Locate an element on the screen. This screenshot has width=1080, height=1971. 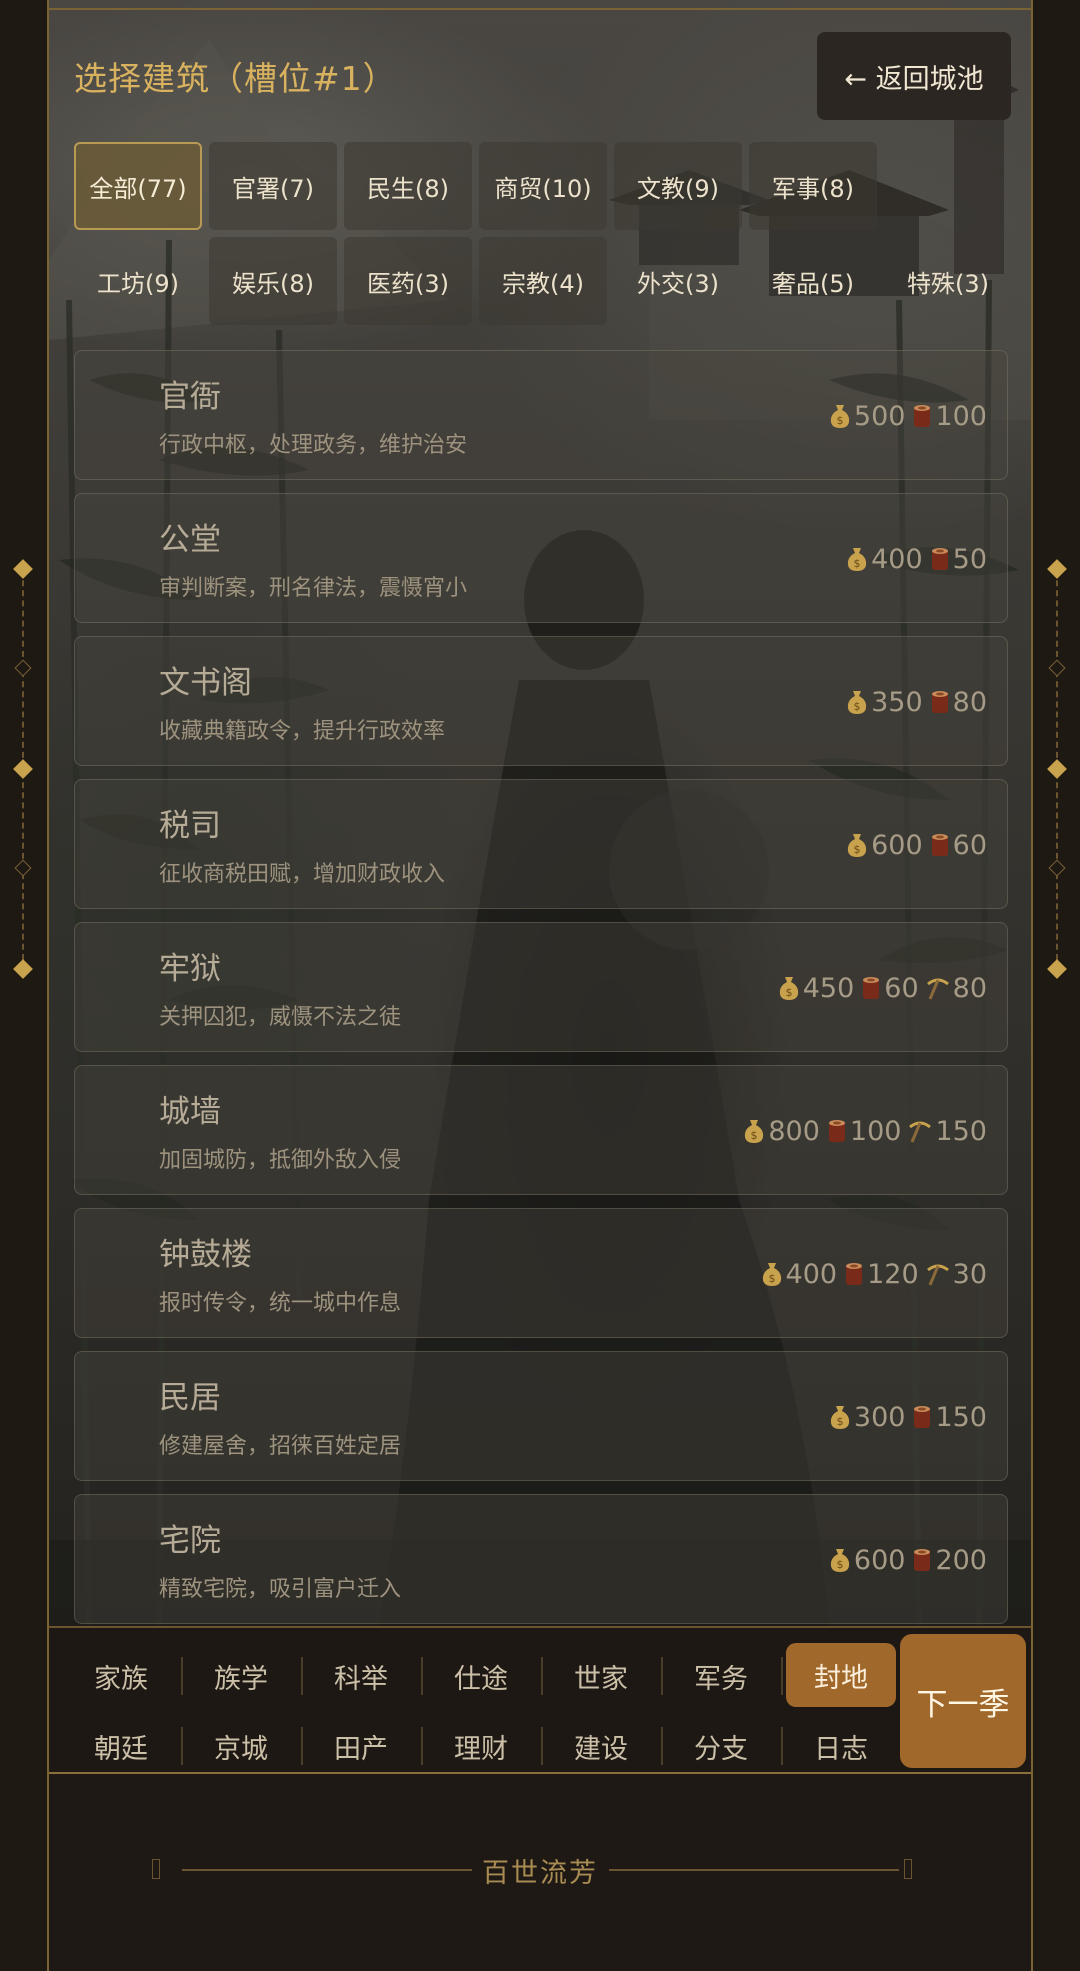
building-card: 民居 修建屋舍，招徕百姓定居 $300 150 is located at coordinates (541, 1416).